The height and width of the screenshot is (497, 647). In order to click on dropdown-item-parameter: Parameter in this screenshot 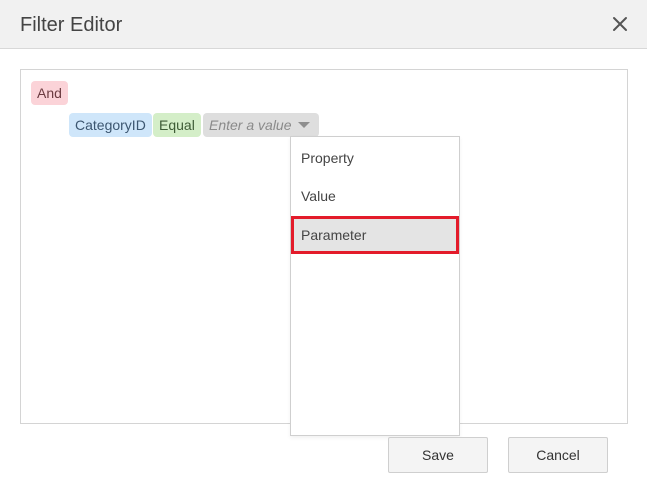, I will do `click(375, 235)`.